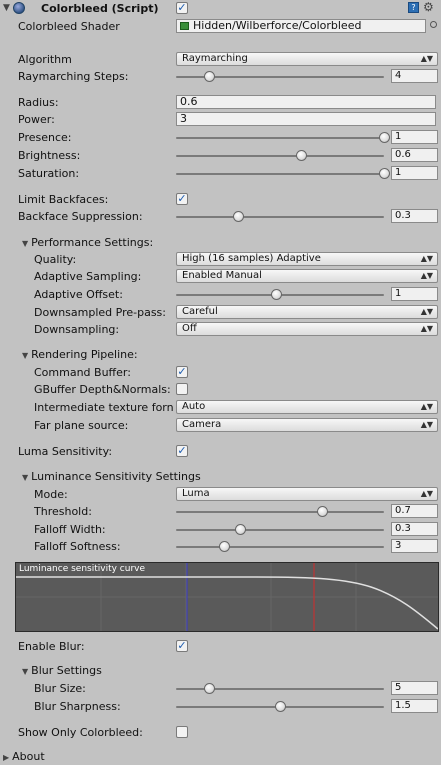  I want to click on mode-value: Luma, so click(196, 493).